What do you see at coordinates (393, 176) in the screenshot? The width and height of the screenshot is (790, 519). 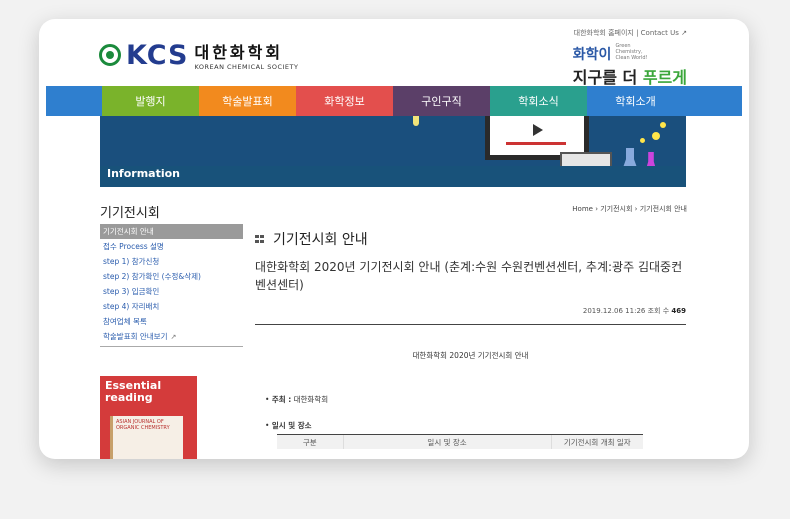 I see `hero-band` at bounding box center [393, 176].